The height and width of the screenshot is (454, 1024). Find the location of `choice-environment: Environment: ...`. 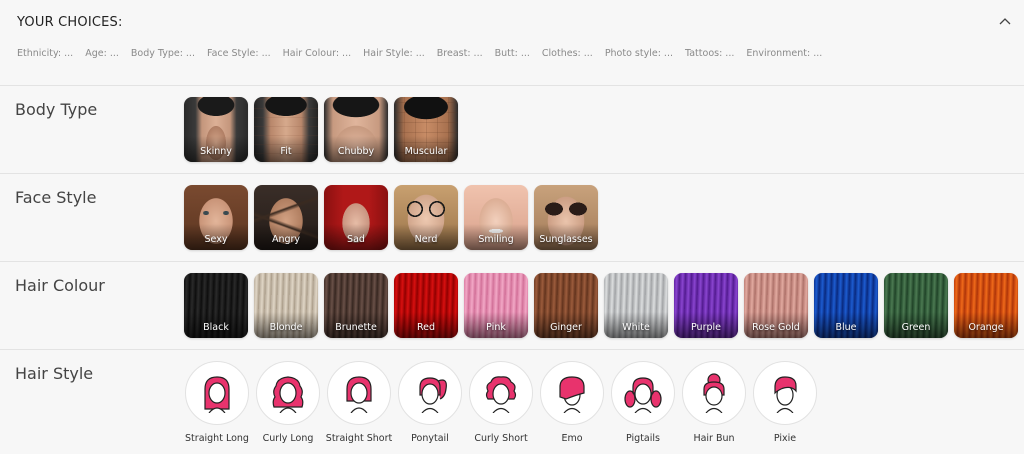

choice-environment: Environment: ... is located at coordinates (784, 53).